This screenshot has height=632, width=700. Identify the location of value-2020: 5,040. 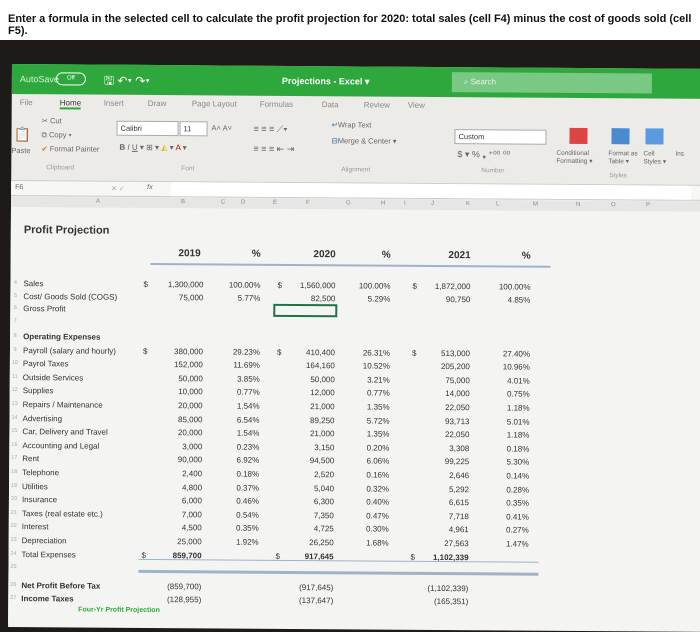
(306, 488).